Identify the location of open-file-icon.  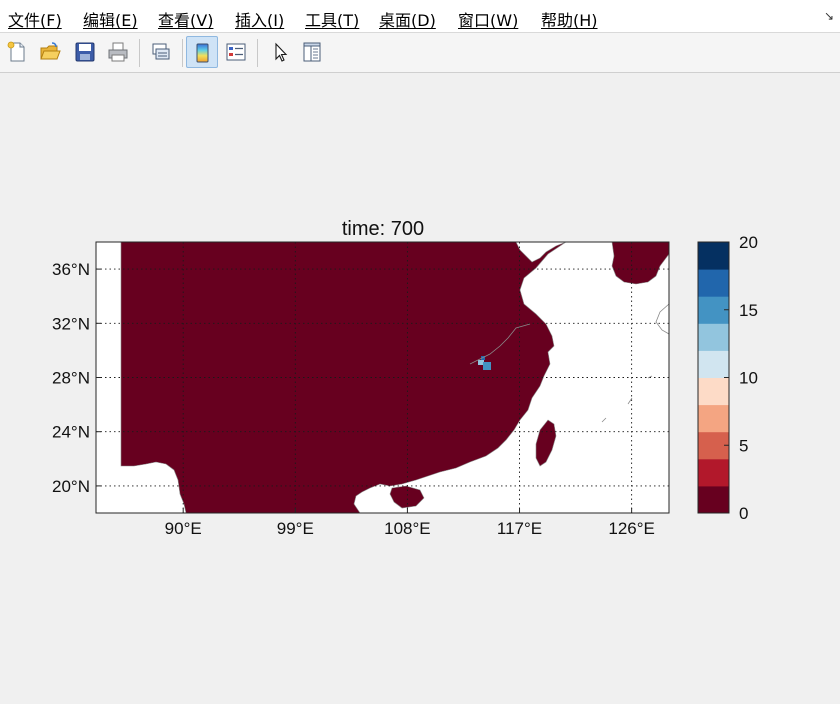
(50, 51).